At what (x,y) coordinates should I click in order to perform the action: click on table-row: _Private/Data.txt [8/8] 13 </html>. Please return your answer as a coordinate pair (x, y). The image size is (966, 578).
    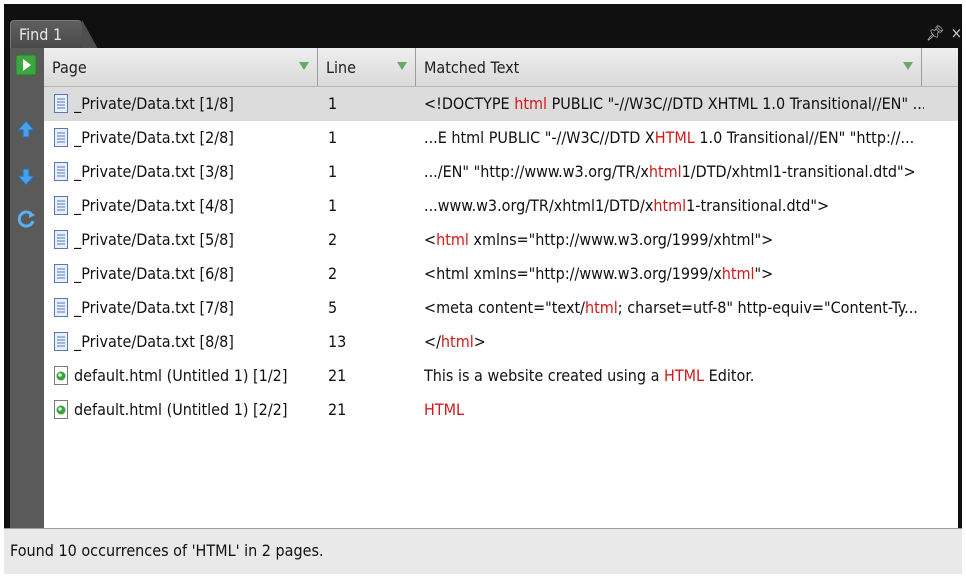
    Looking at the image, I should click on (501, 342).